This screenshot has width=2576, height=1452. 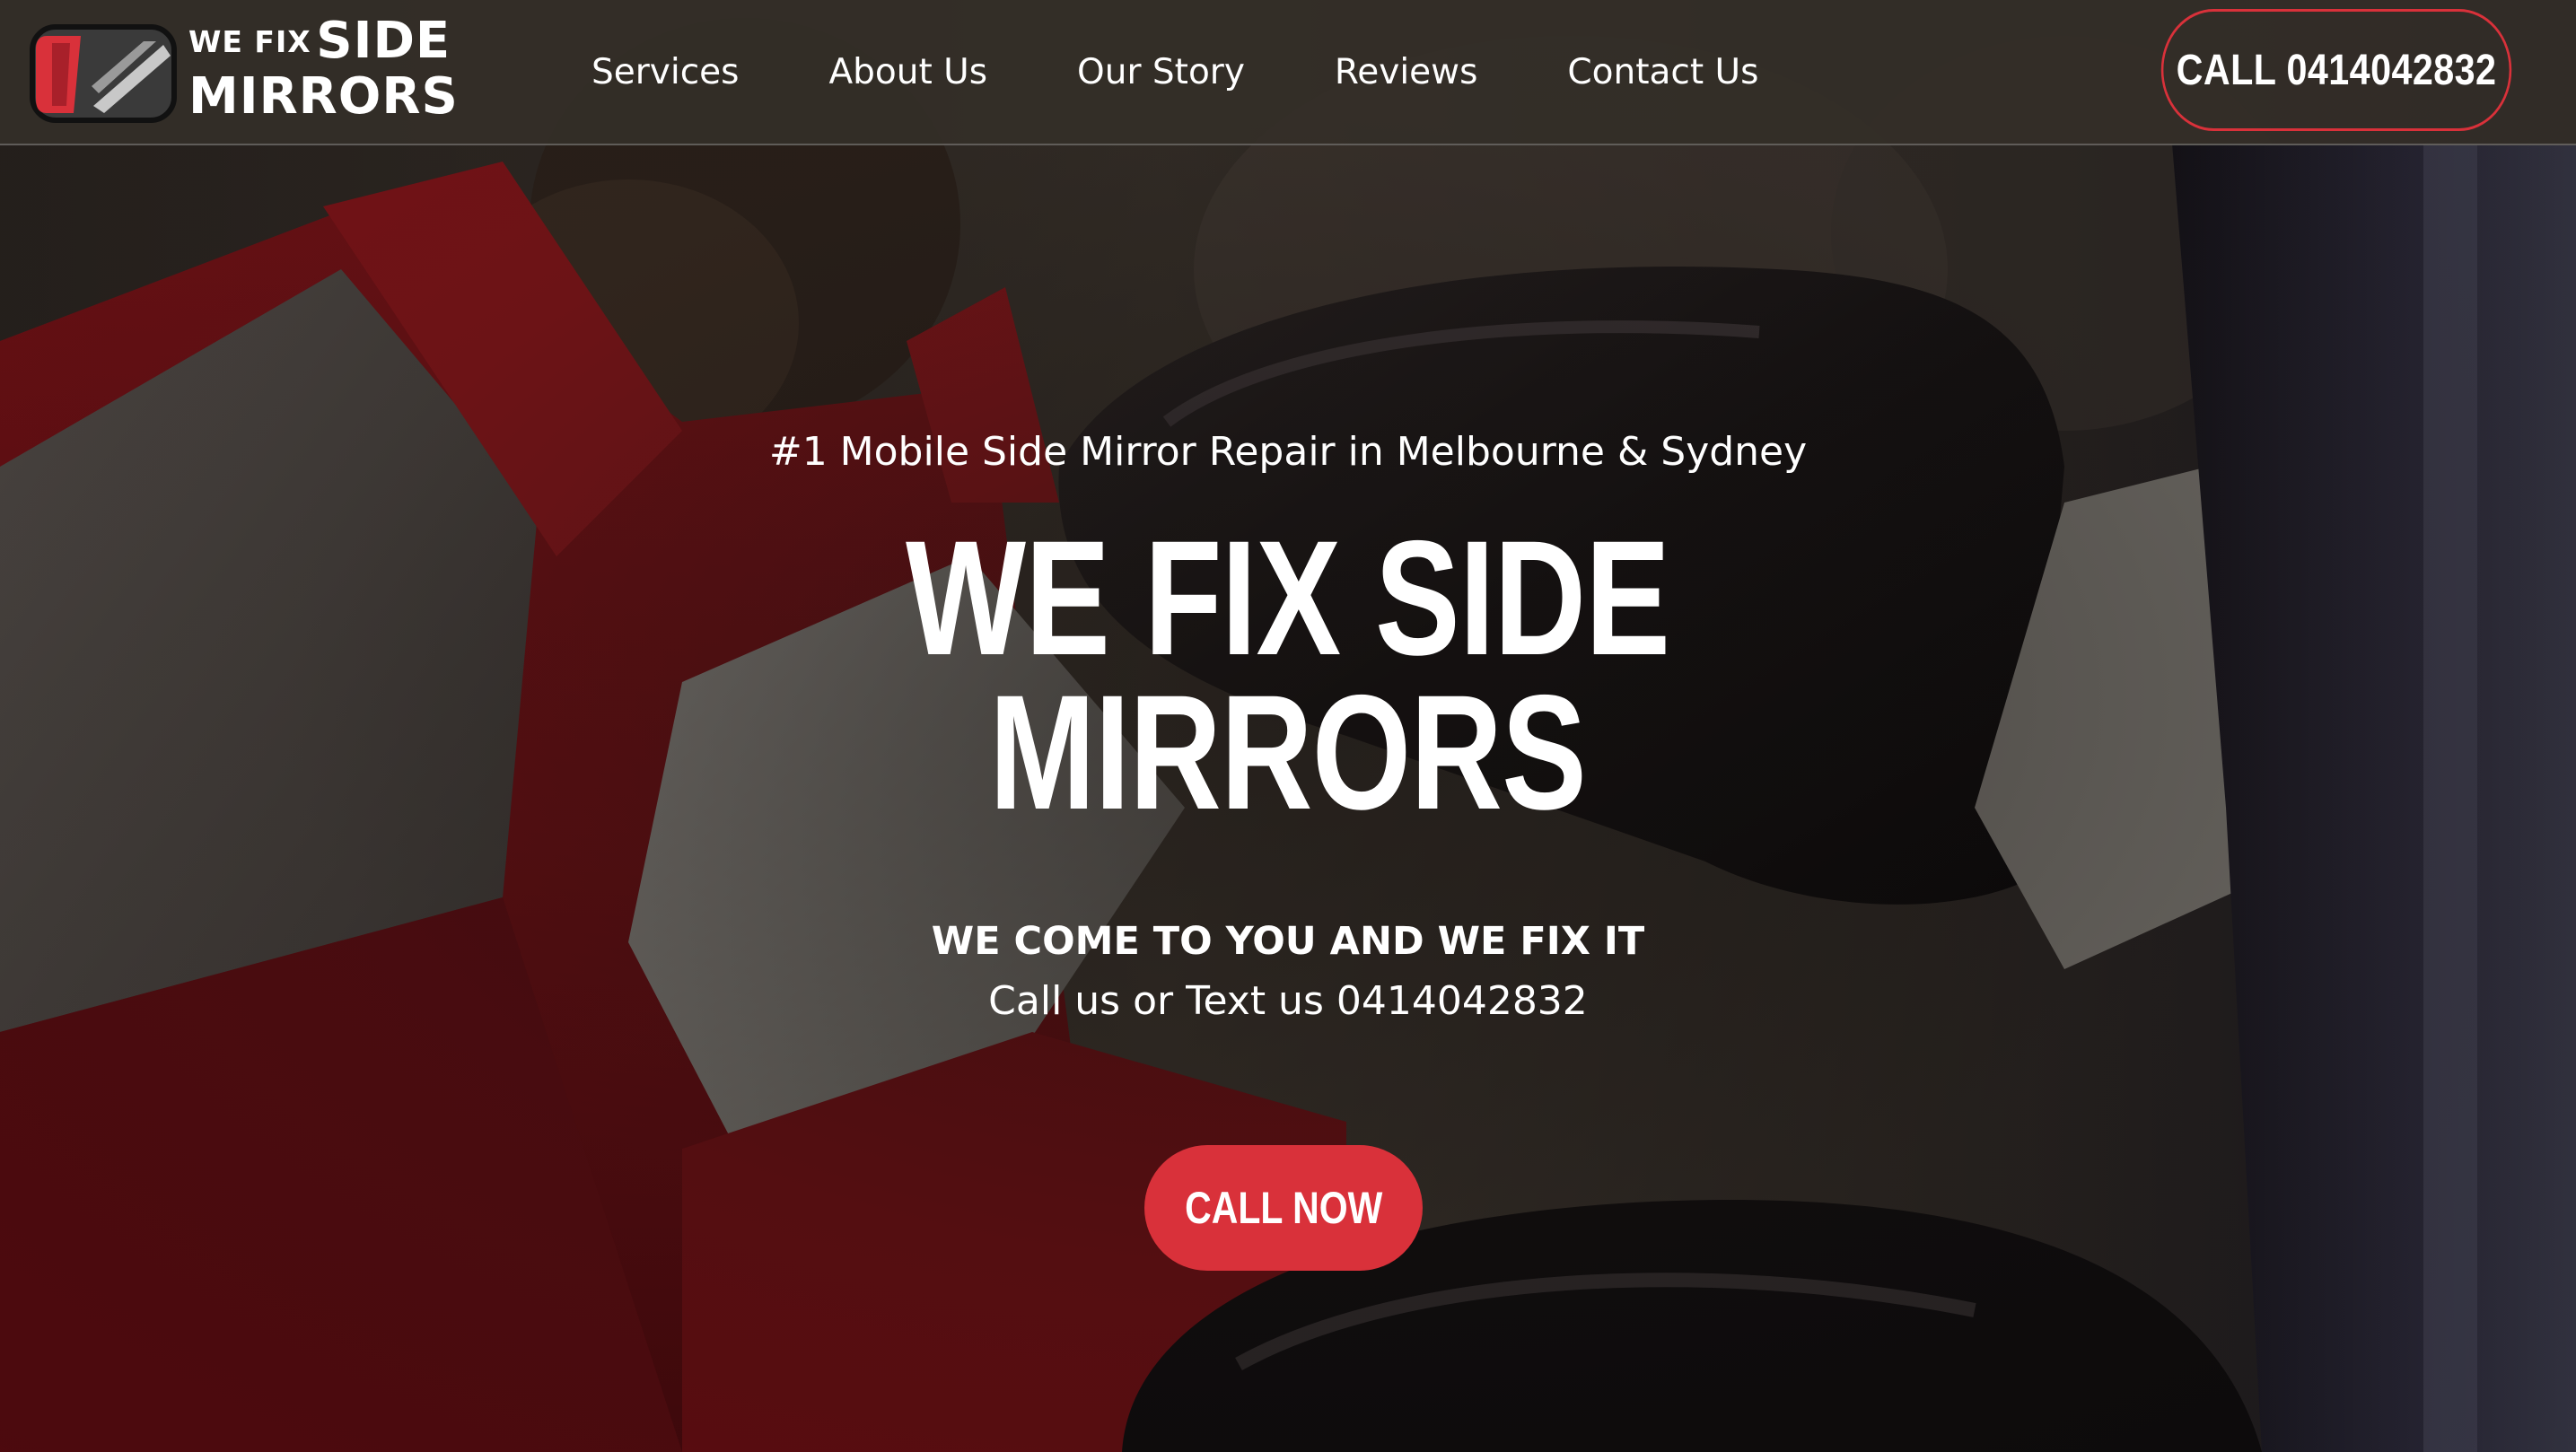 What do you see at coordinates (103, 73) in the screenshot?
I see `side-mirror-logo-icon` at bounding box center [103, 73].